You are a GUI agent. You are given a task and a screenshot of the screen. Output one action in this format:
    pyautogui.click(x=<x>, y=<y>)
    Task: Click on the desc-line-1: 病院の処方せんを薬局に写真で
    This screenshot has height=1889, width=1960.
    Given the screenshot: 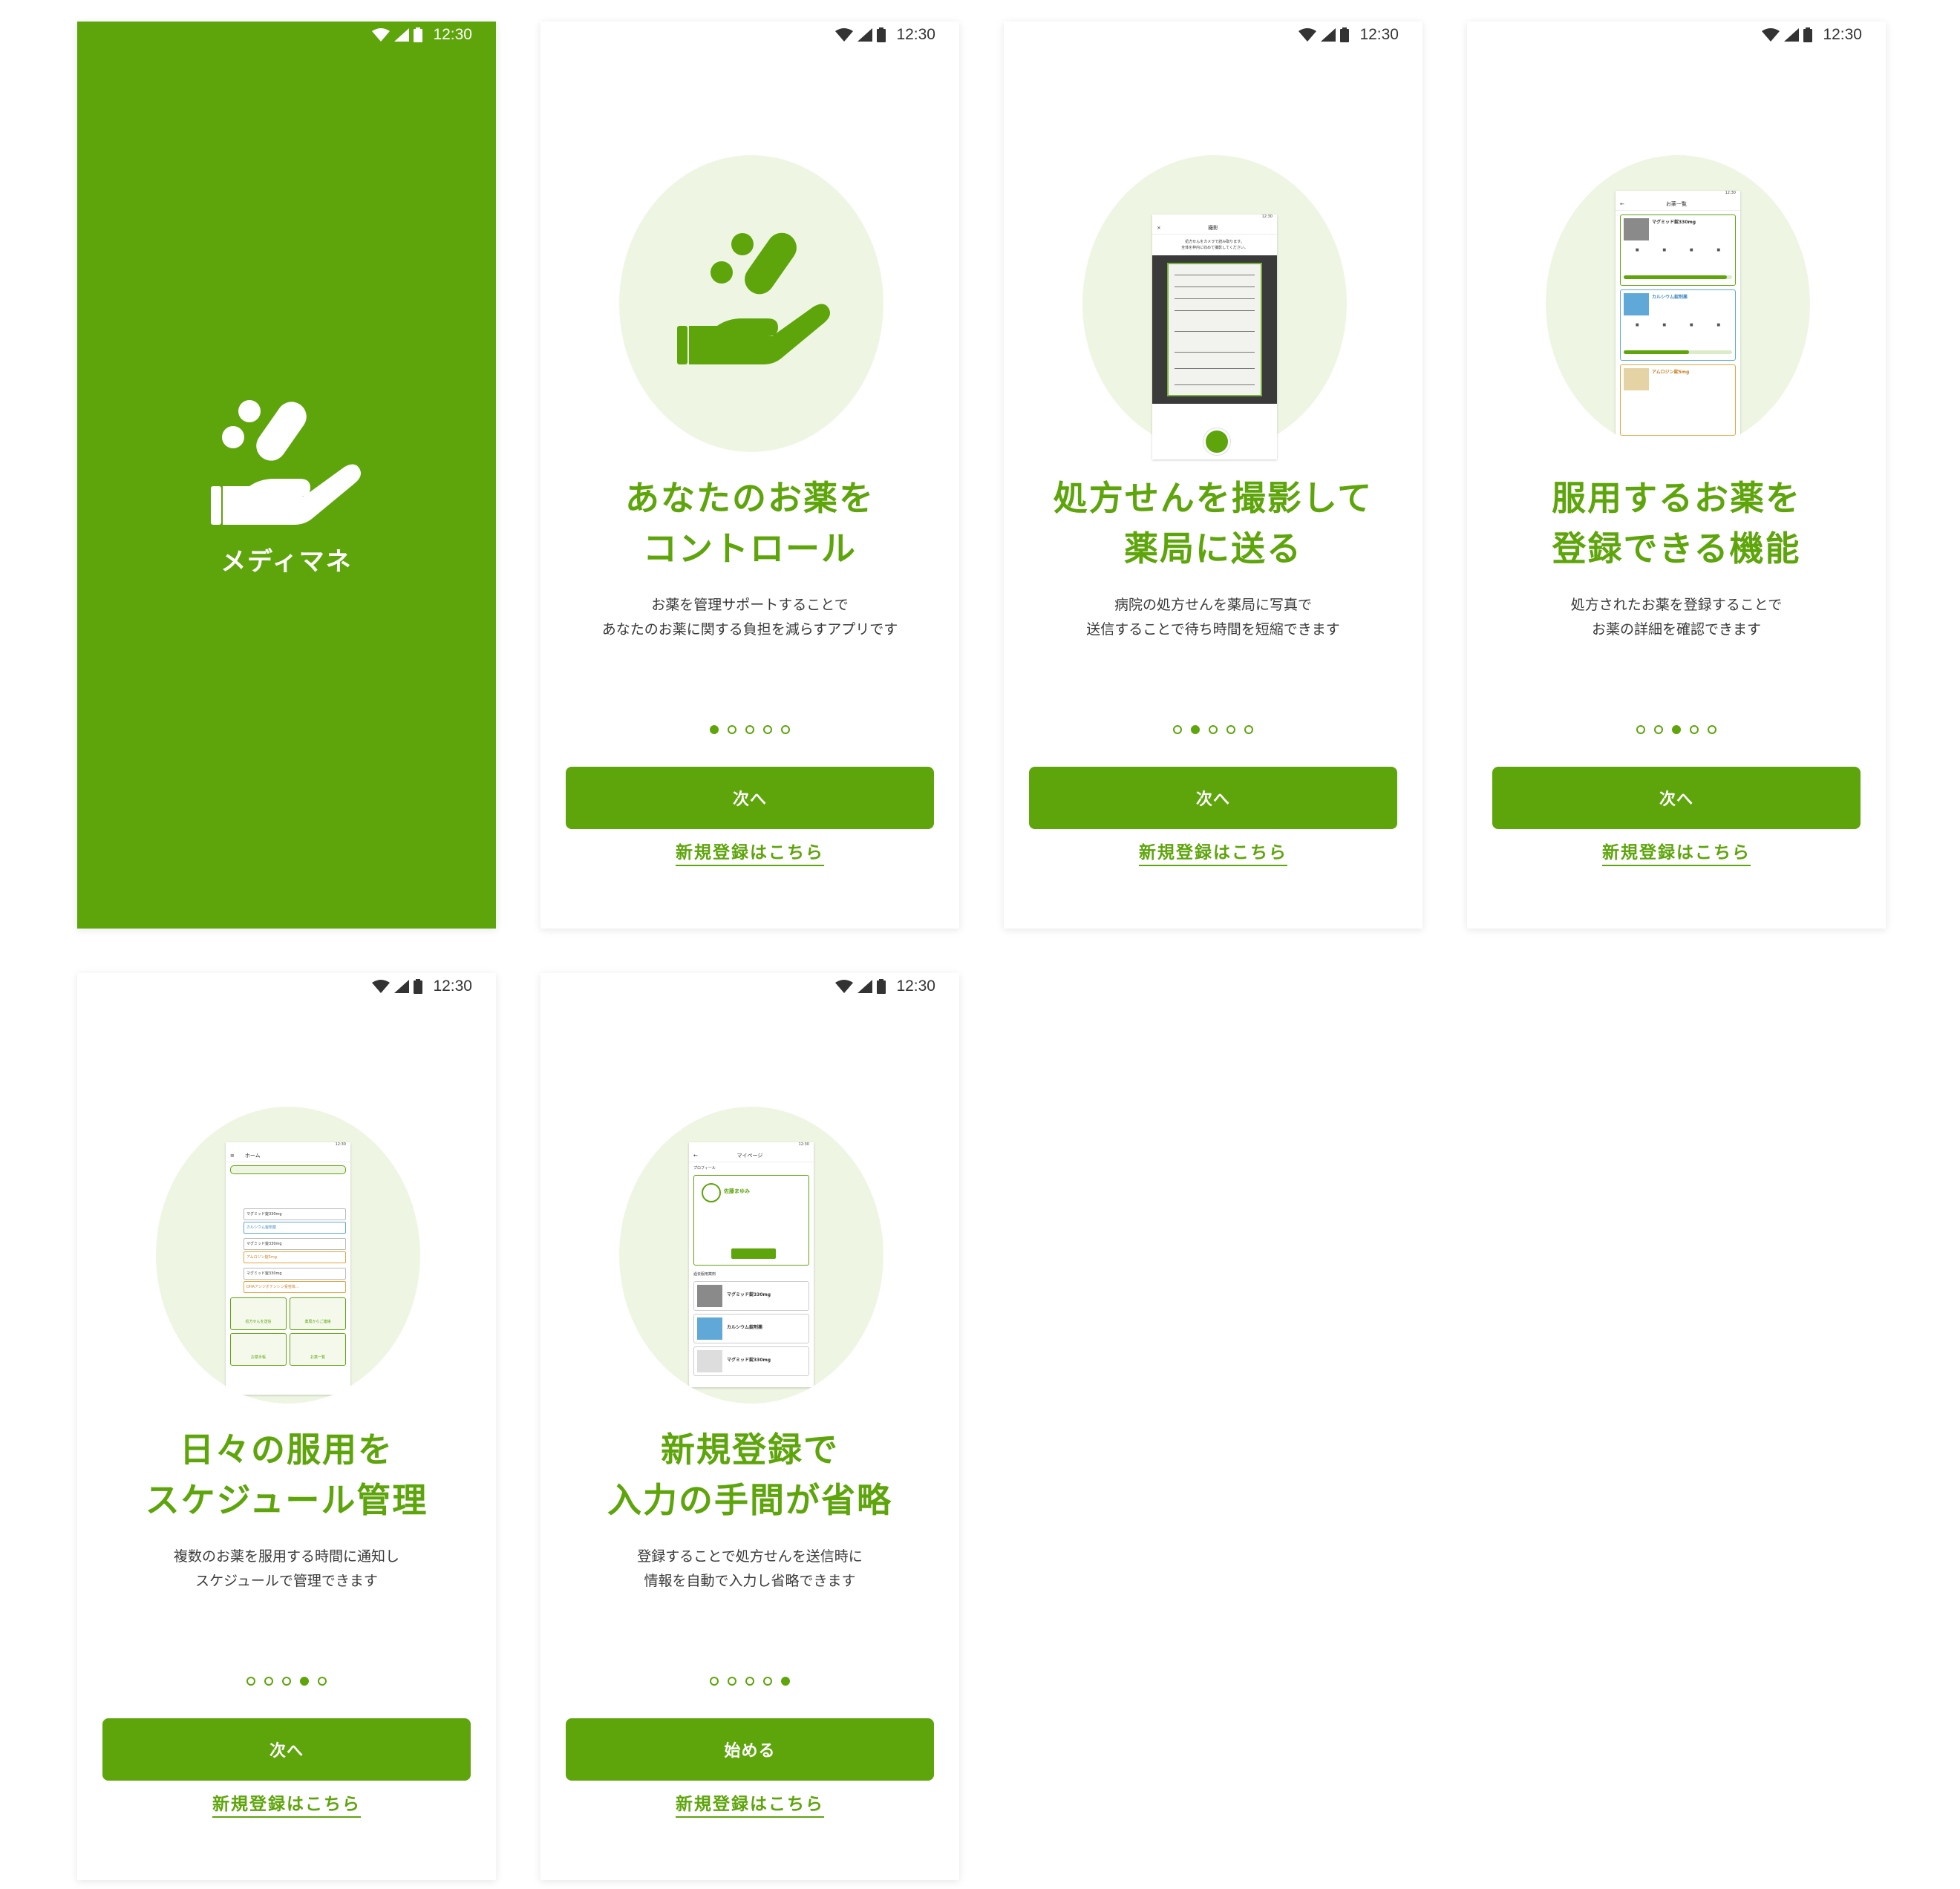 What is the action you would take?
    pyautogui.click(x=1213, y=605)
    